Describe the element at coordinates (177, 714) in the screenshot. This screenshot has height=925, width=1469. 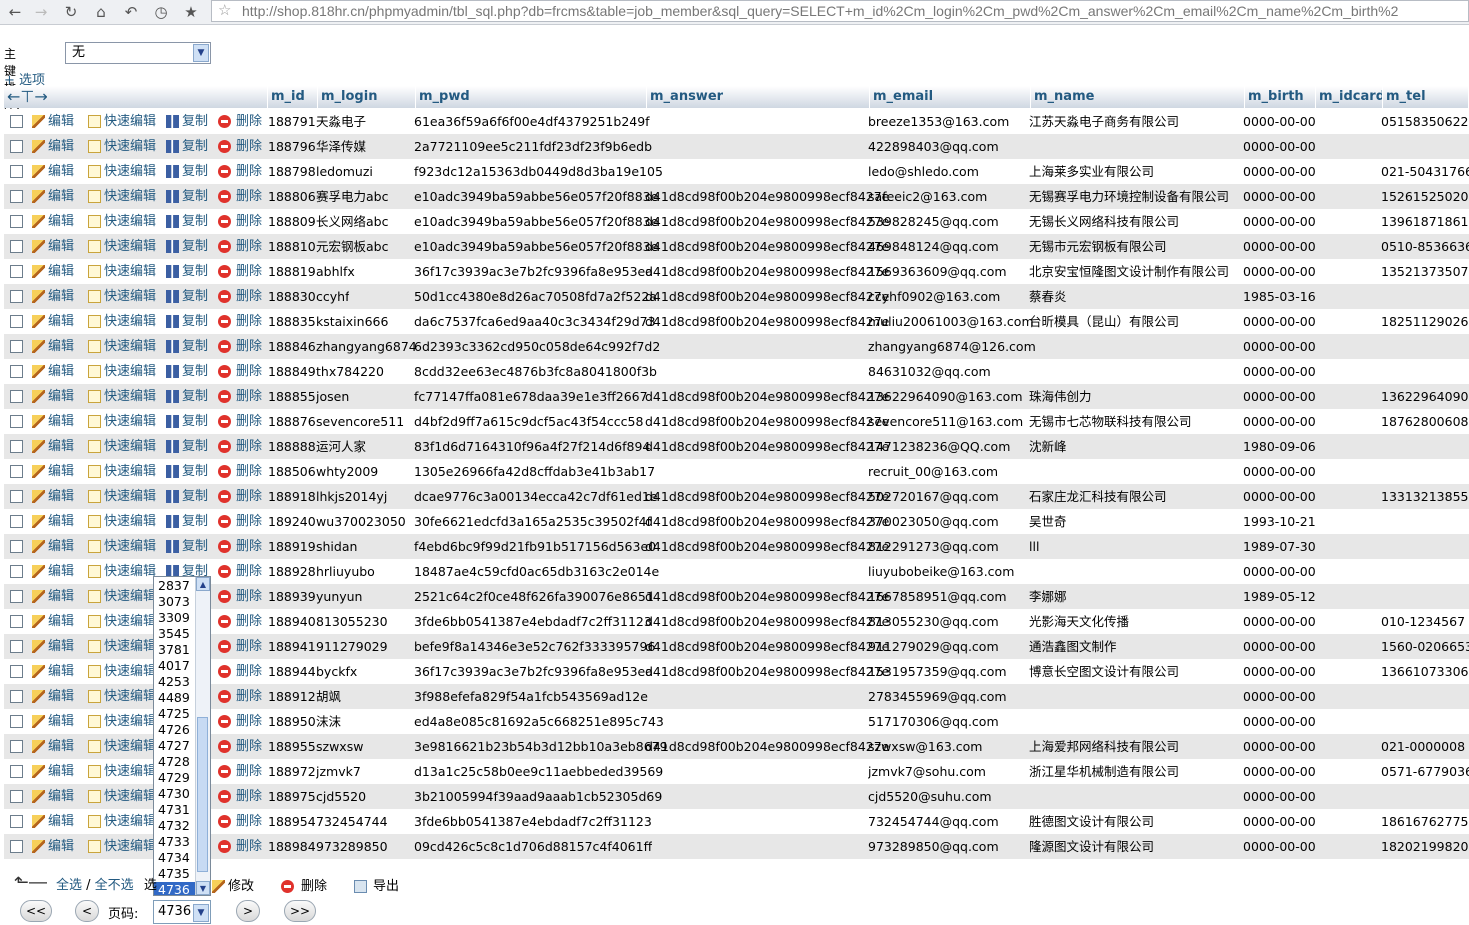
I see `page-option: 4725` at that location.